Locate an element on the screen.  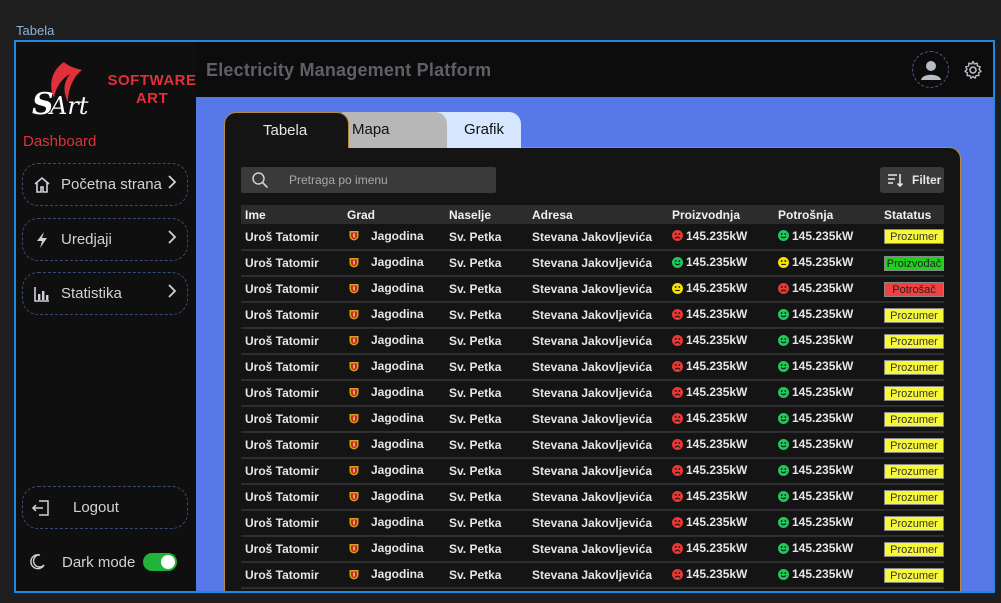
column-header-grad: Grad is located at coordinates (394, 214).